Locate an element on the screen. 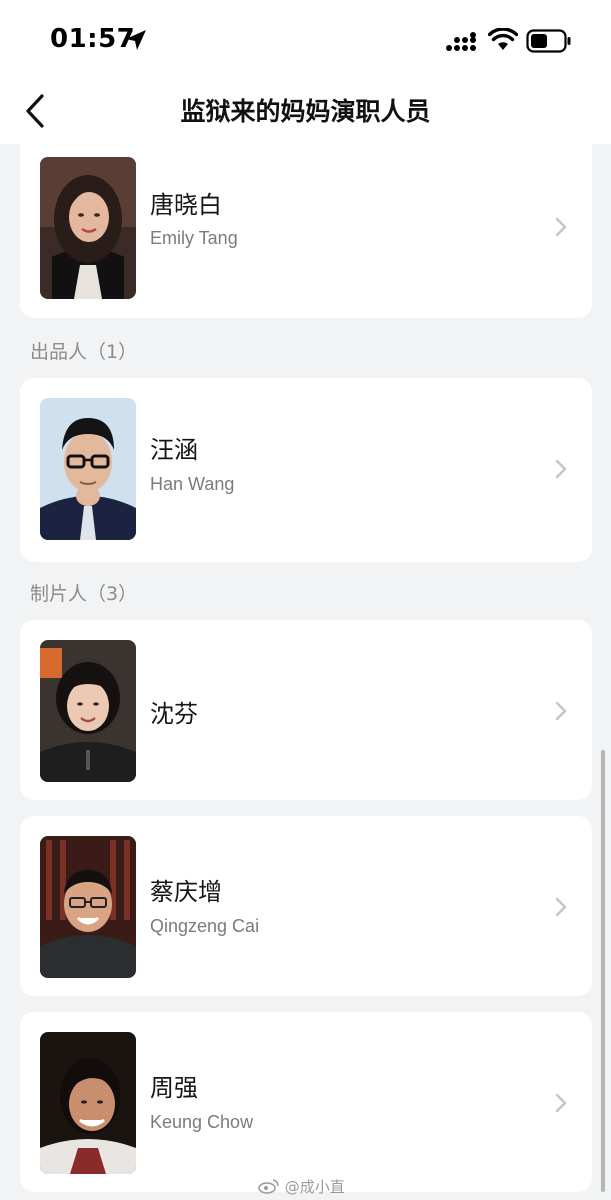 This screenshot has height=1200, width=611. section-label-line-producer: 制片人（3） is located at coordinates (84, 594).